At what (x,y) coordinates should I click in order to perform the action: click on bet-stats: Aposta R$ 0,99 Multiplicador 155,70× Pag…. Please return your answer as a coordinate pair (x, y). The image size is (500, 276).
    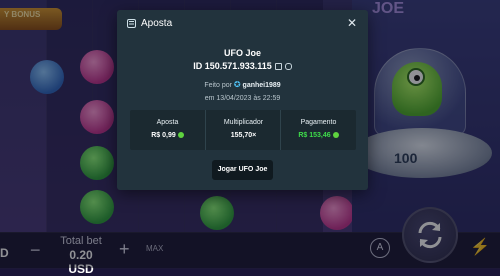
    Looking at the image, I should click on (243, 130).